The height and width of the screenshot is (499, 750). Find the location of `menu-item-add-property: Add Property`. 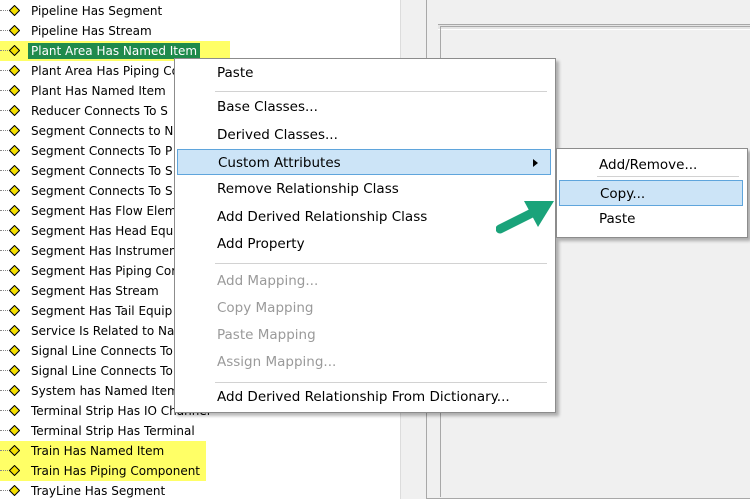

menu-item-add-property: Add Property is located at coordinates (364, 244).